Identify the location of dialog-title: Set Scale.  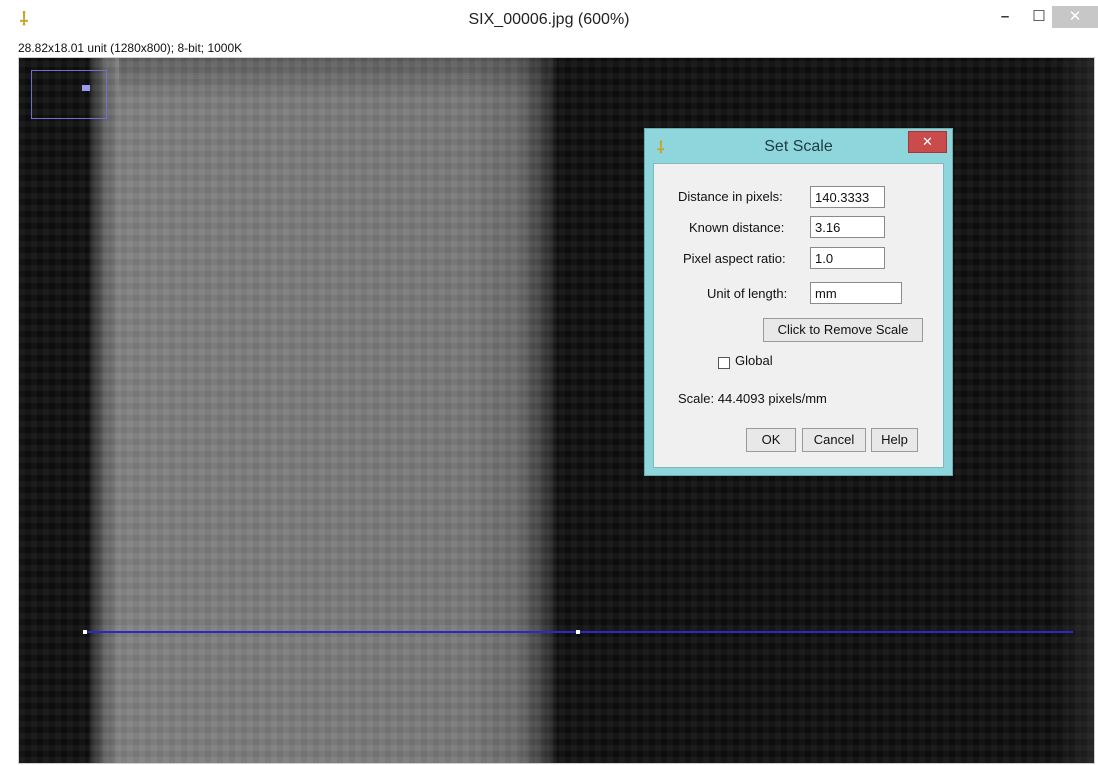
(798, 146).